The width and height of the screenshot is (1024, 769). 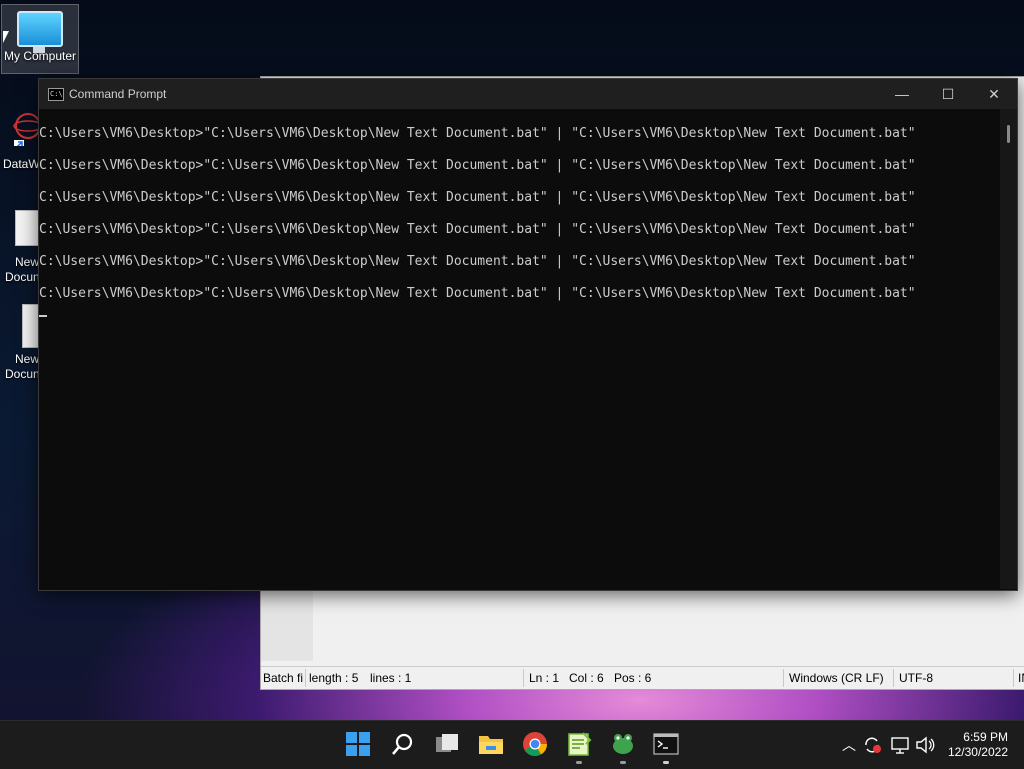 What do you see at coordinates (283, 678) in the screenshot?
I see `status-file-type: Batch fi` at bounding box center [283, 678].